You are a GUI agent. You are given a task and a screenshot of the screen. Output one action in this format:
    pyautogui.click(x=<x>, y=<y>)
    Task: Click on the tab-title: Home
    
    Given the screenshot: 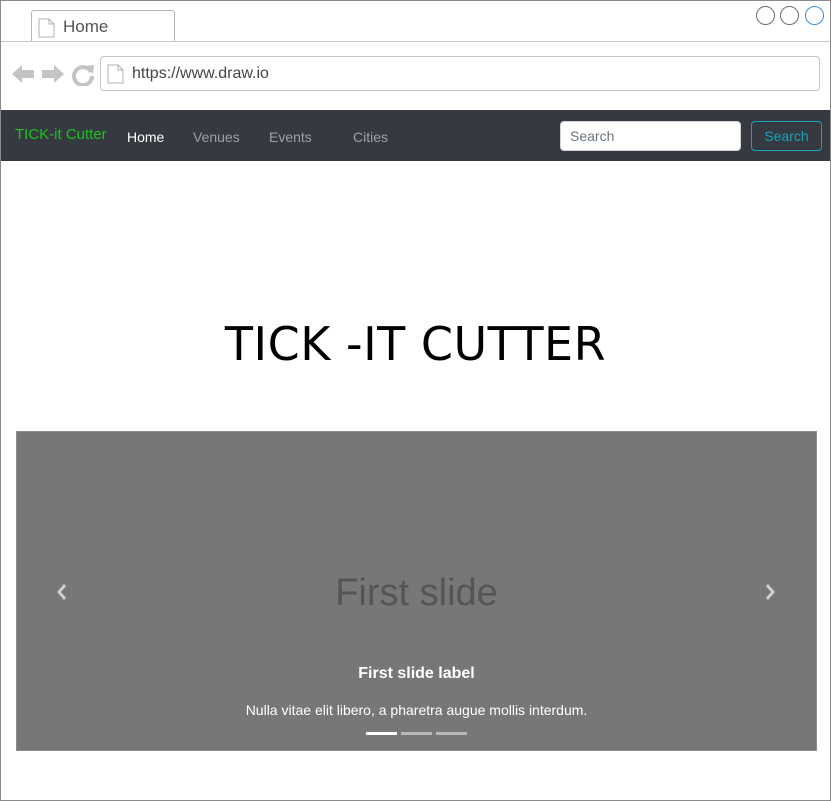 What is the action you would take?
    pyautogui.click(x=86, y=26)
    